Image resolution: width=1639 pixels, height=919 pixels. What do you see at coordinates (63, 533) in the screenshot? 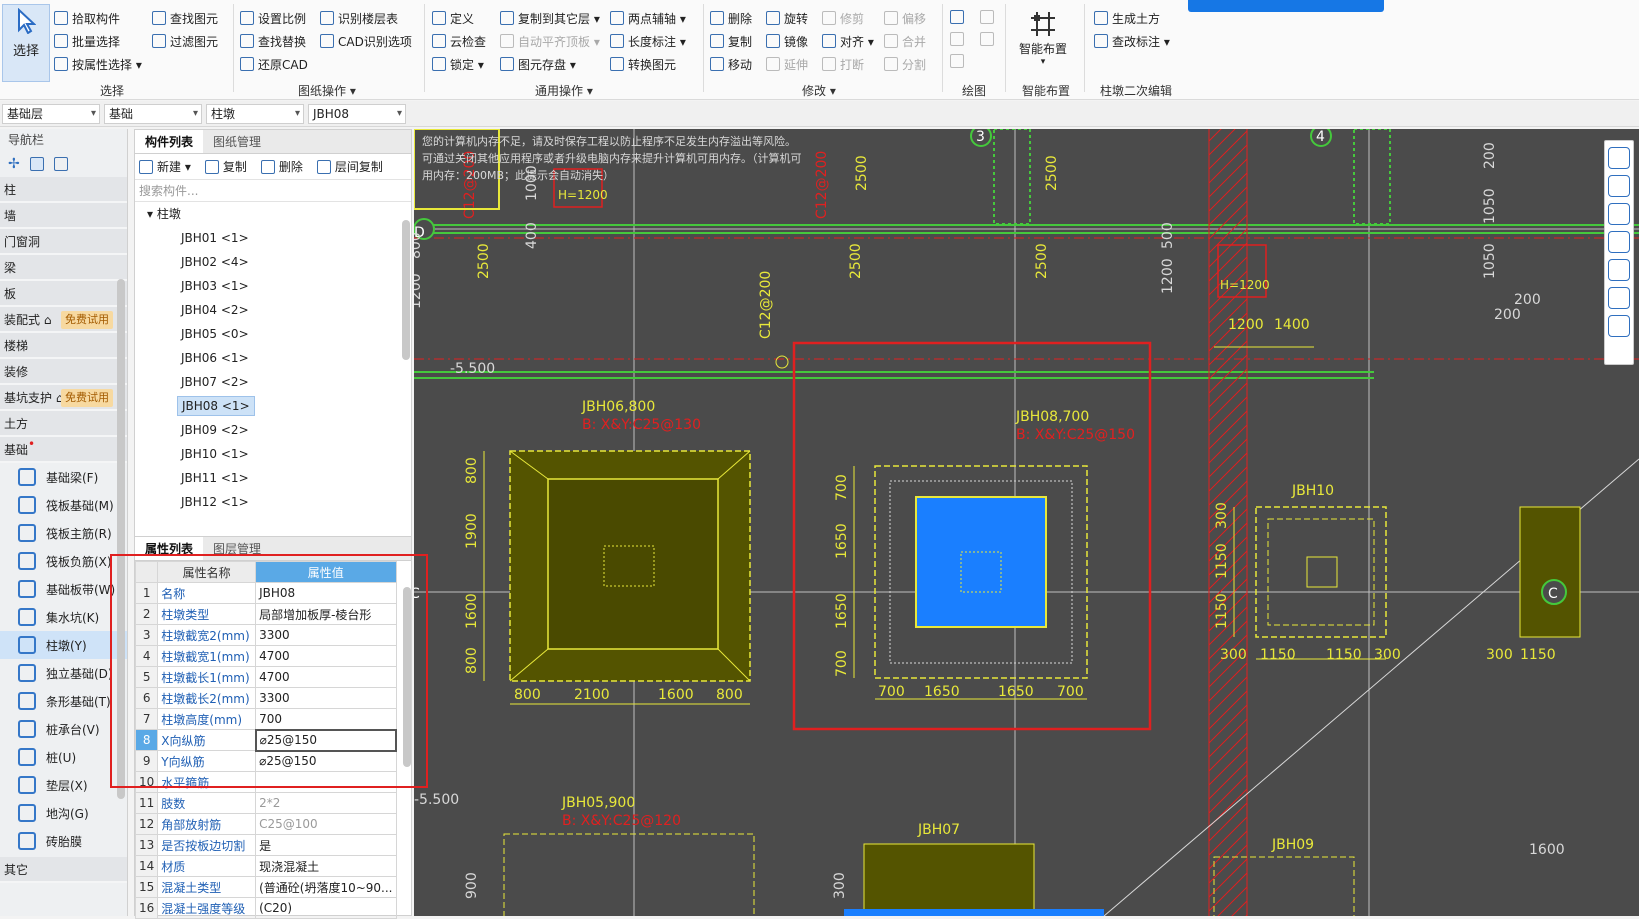
I see `nav-sub-raft-main-rebar: 筏板主筋(R)` at bounding box center [63, 533].